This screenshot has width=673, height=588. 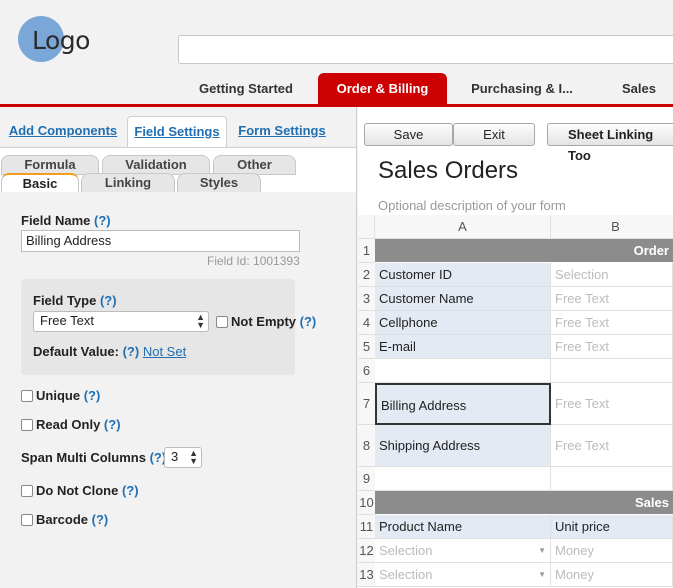 What do you see at coordinates (366, 446) in the screenshot?
I see `row-number: 8` at bounding box center [366, 446].